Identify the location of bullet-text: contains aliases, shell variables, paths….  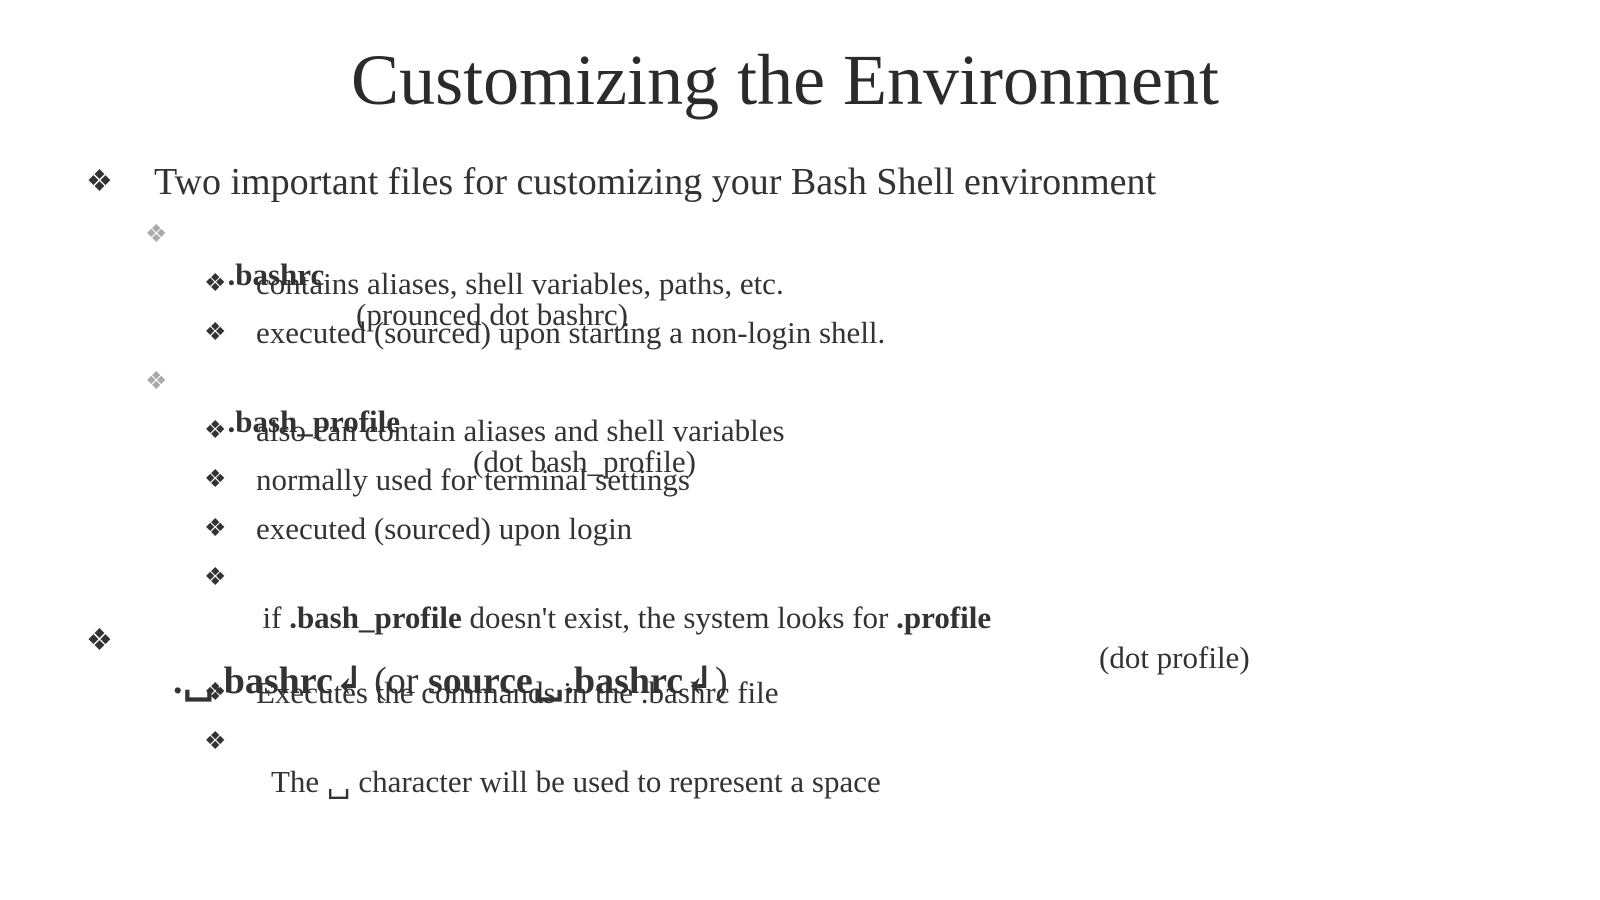
(520, 283).